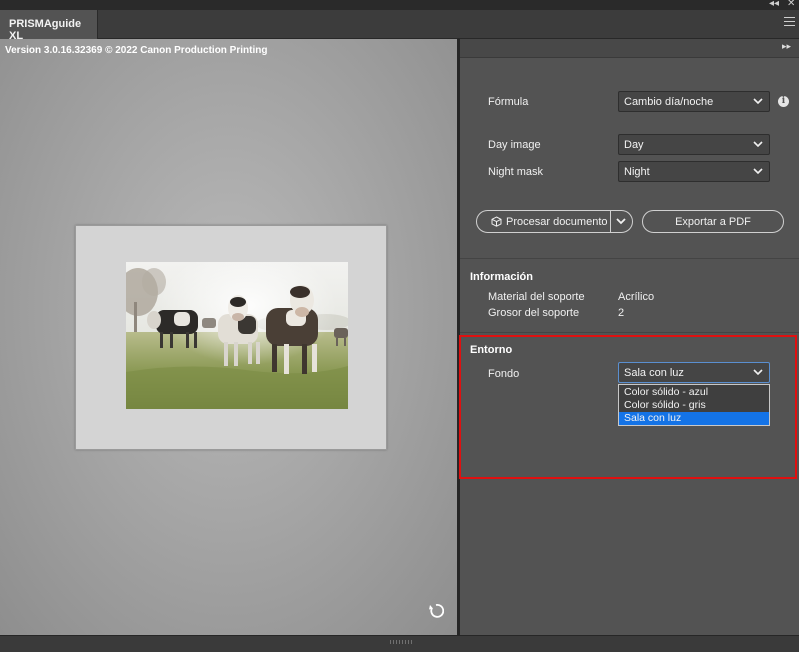 Image resolution: width=799 pixels, height=652 pixels. I want to click on horizontal-scrollbar, so click(399, 643).